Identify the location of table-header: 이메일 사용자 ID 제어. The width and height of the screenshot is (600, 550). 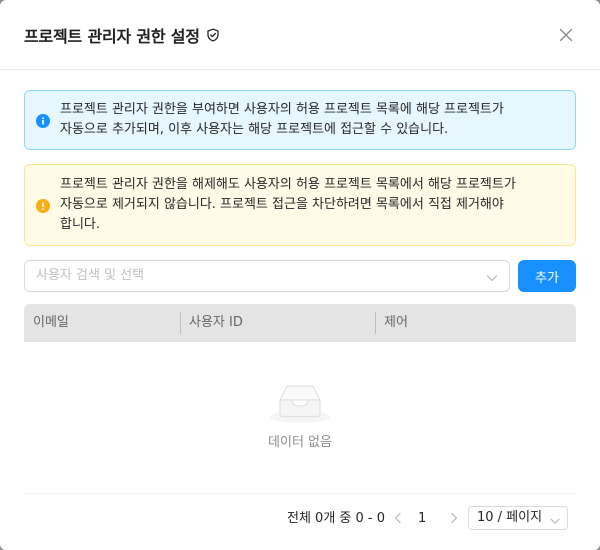
(300, 323).